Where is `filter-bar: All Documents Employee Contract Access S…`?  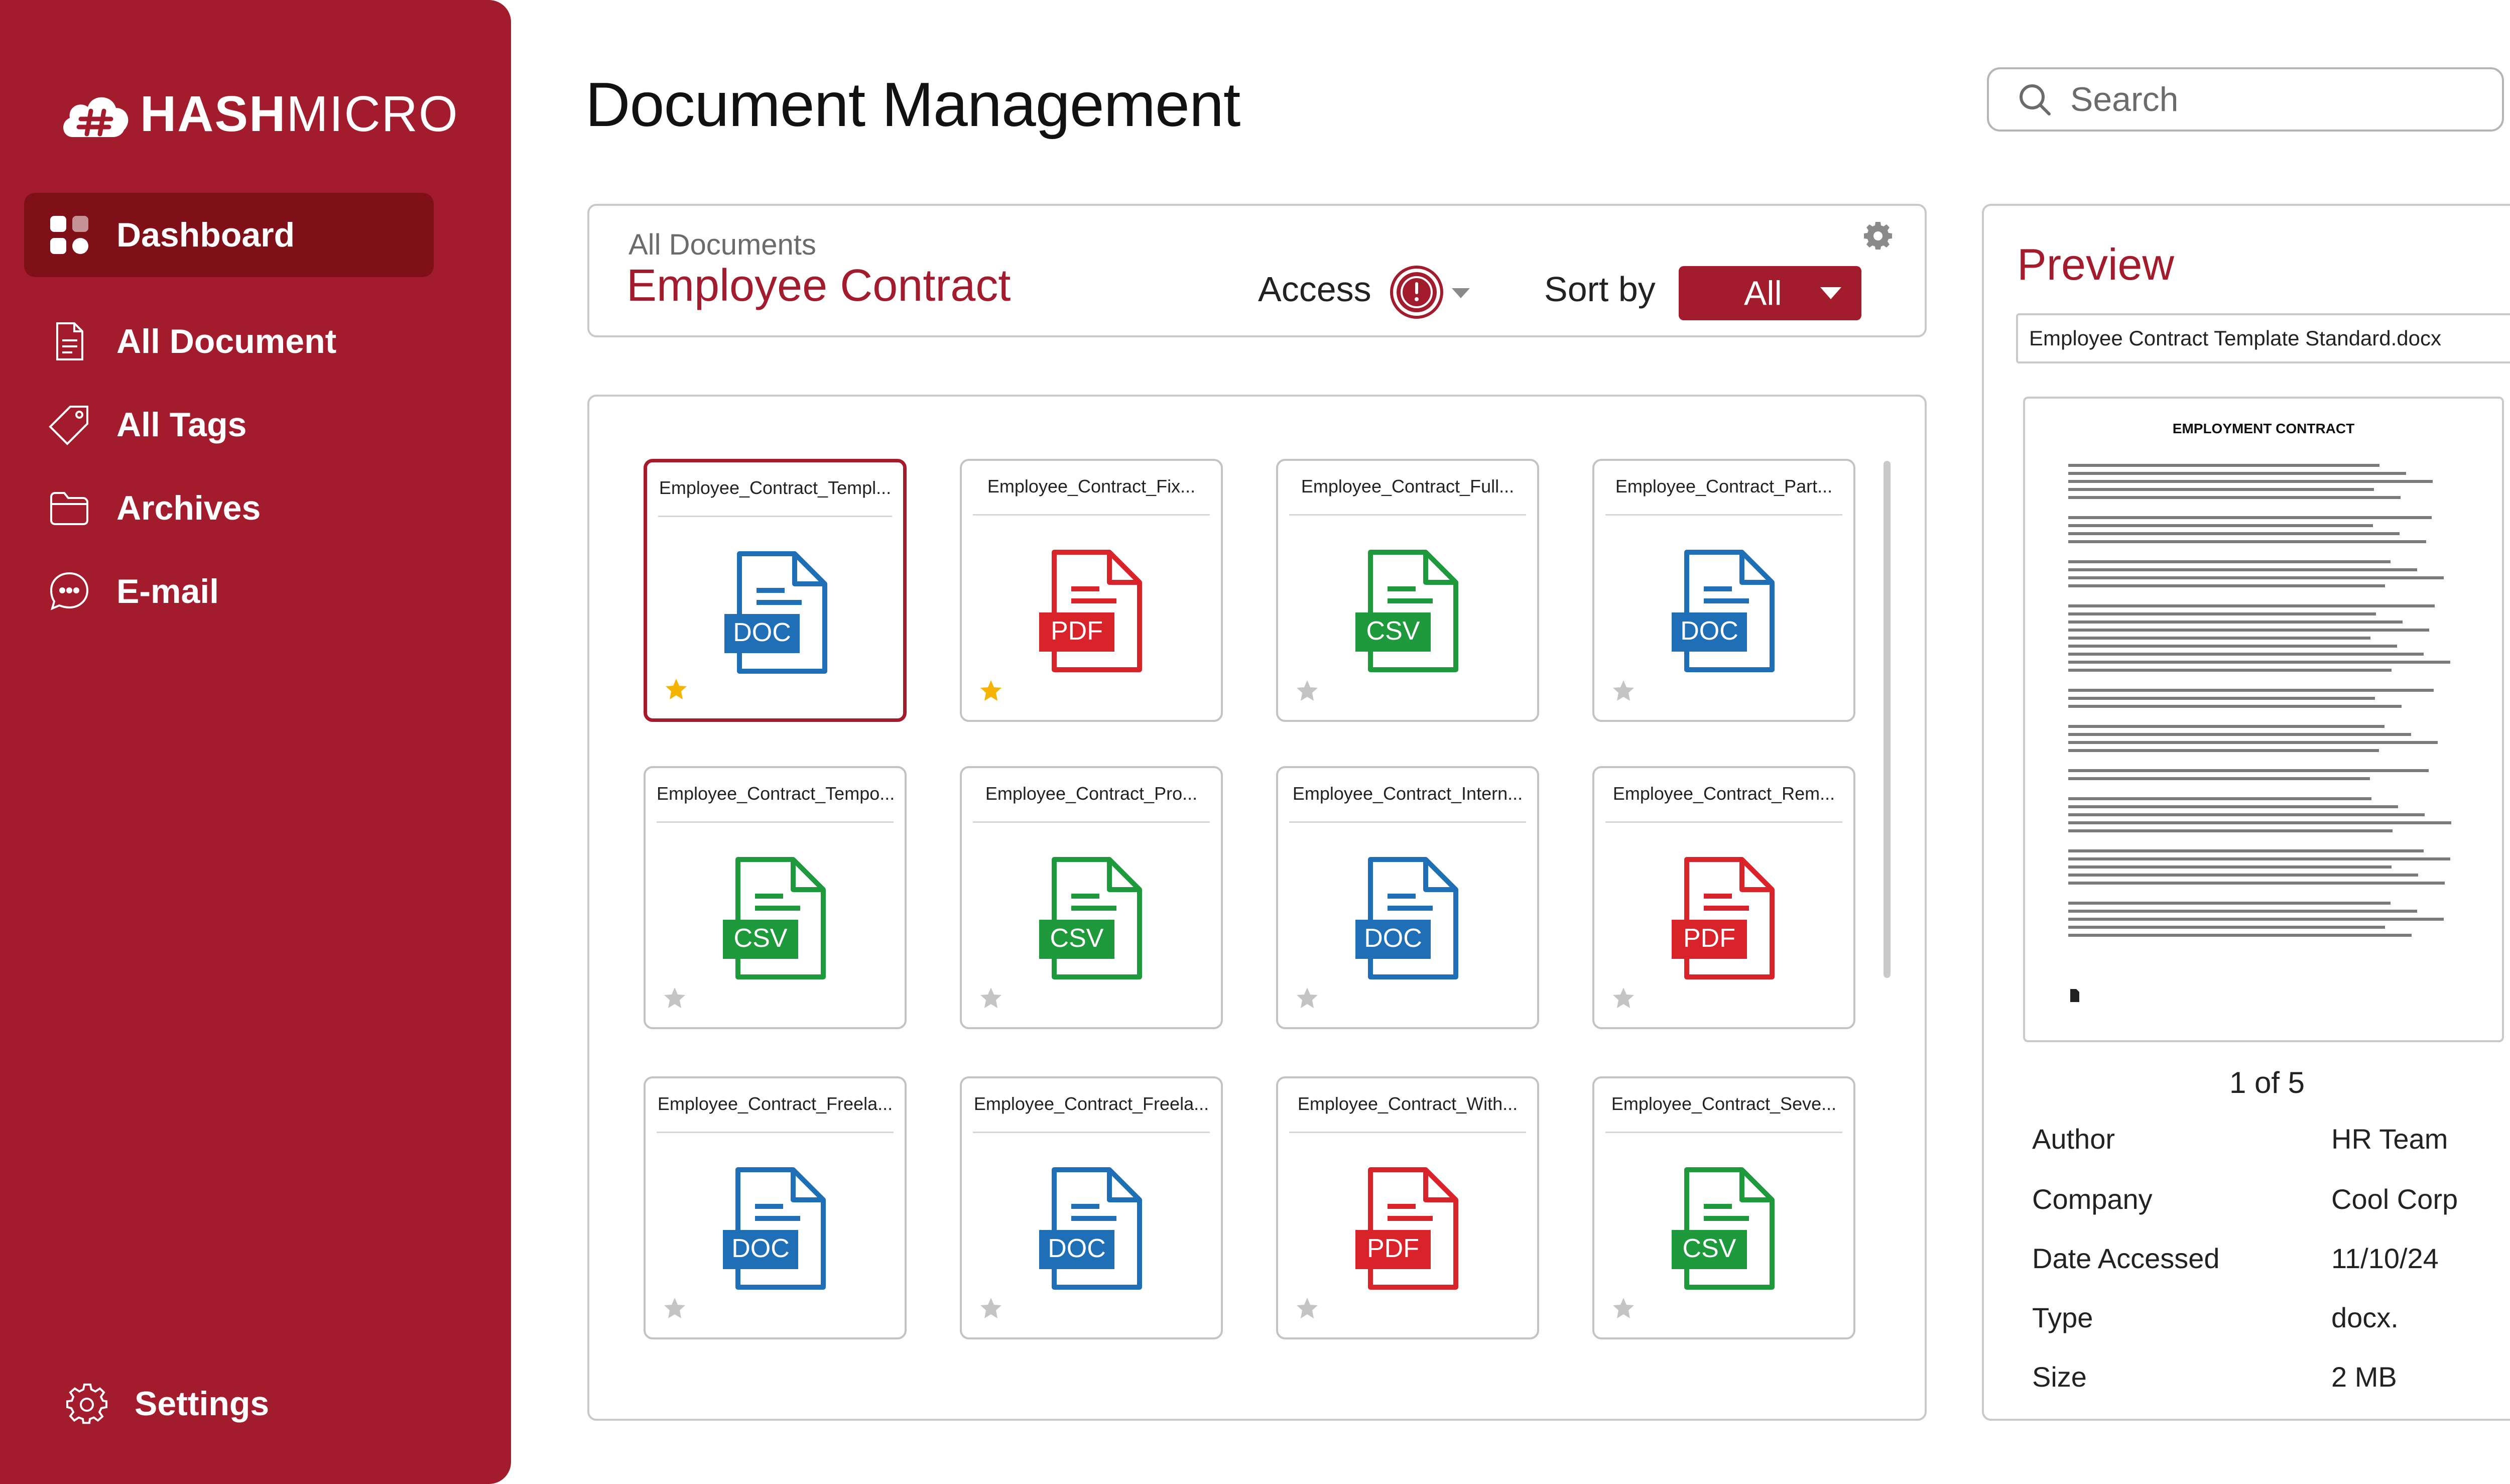 filter-bar: All Documents Employee Contract Access S… is located at coordinates (1257, 270).